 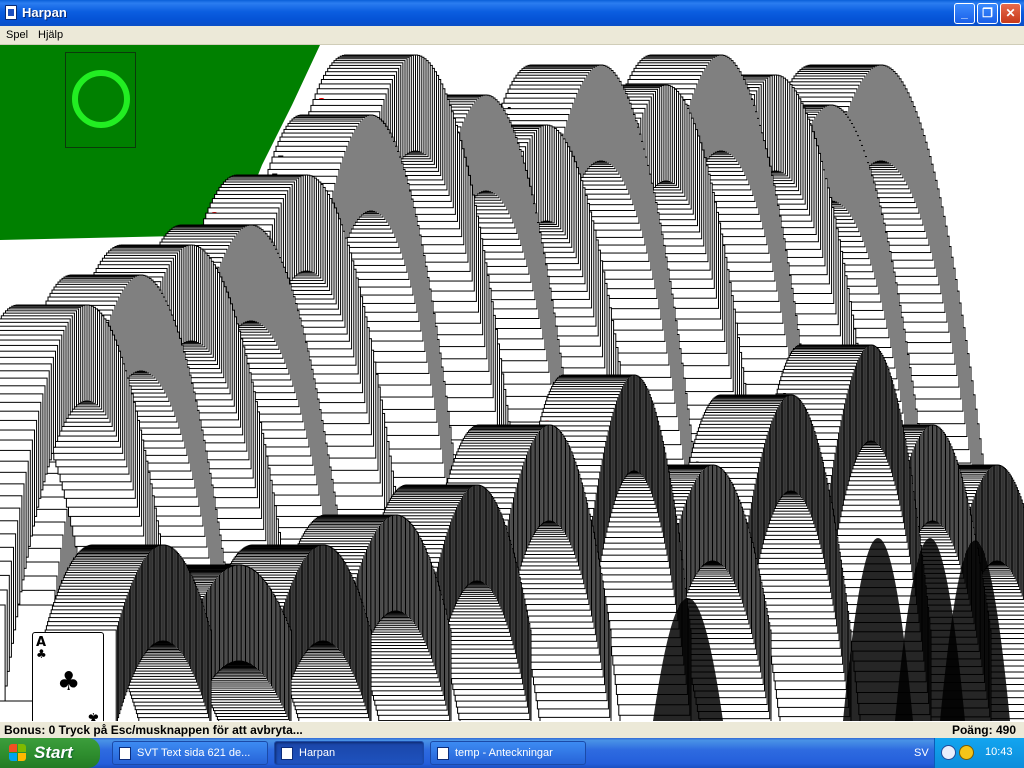 I want to click on taskbar-button-label: temp - Anteckningar, so click(x=504, y=753).